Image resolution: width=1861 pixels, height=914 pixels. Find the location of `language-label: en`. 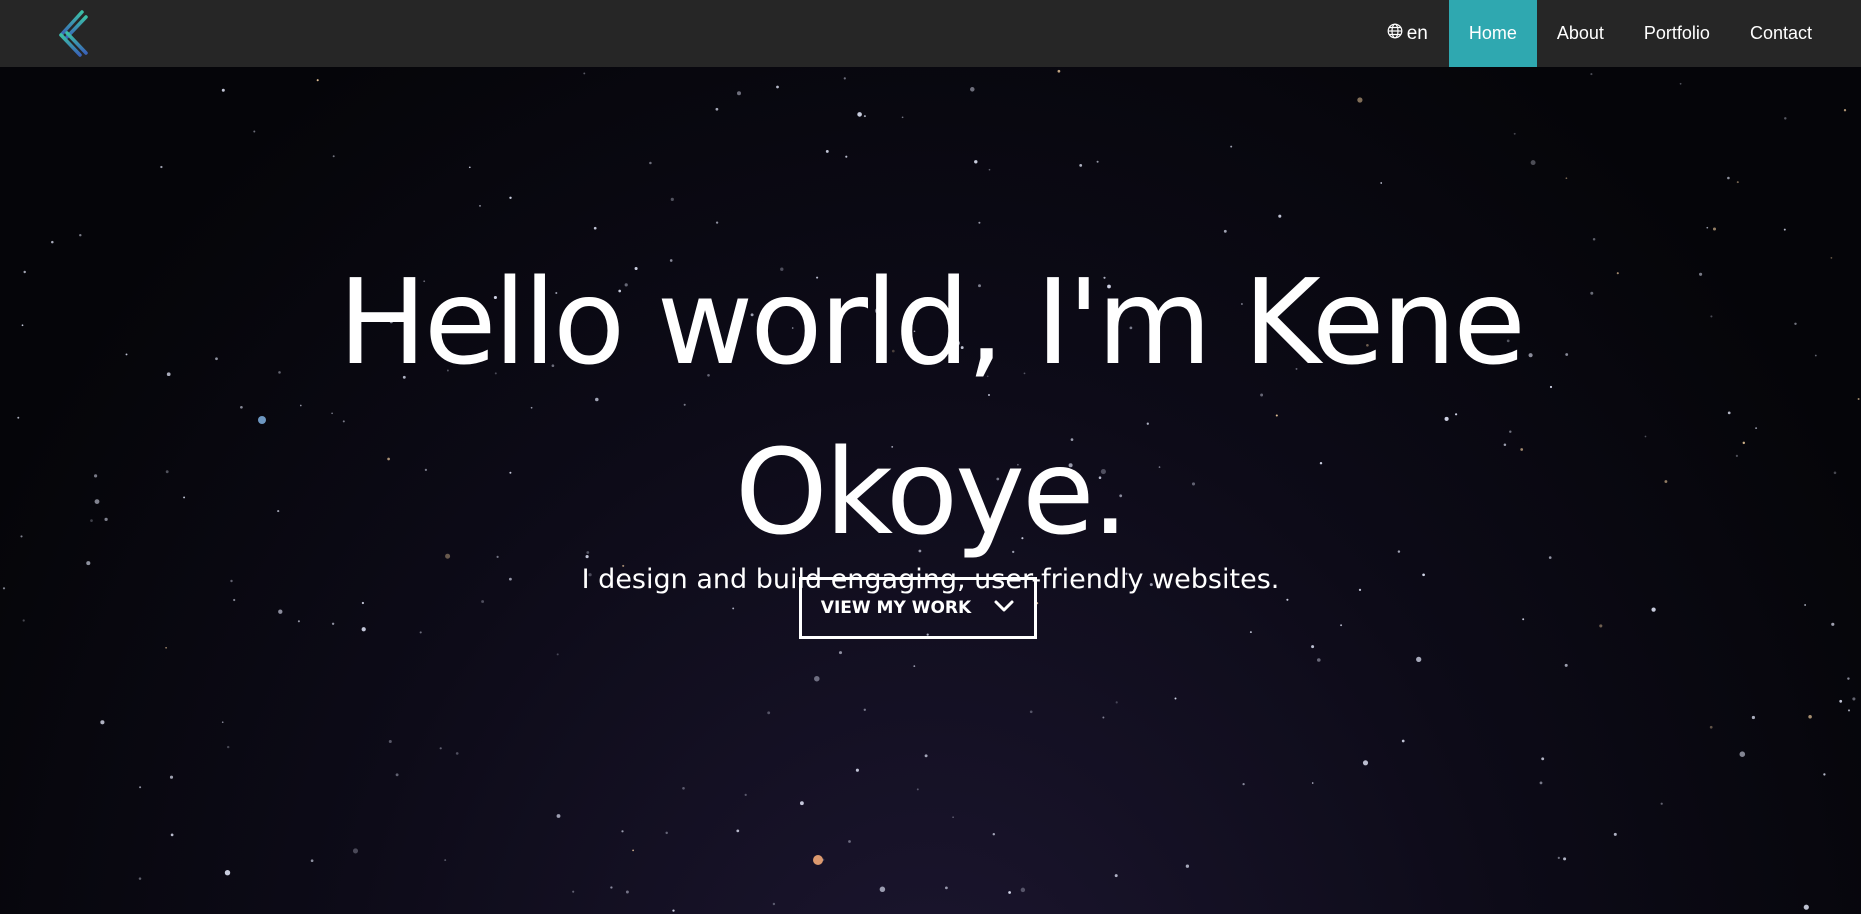

language-label: en is located at coordinates (1417, 33).